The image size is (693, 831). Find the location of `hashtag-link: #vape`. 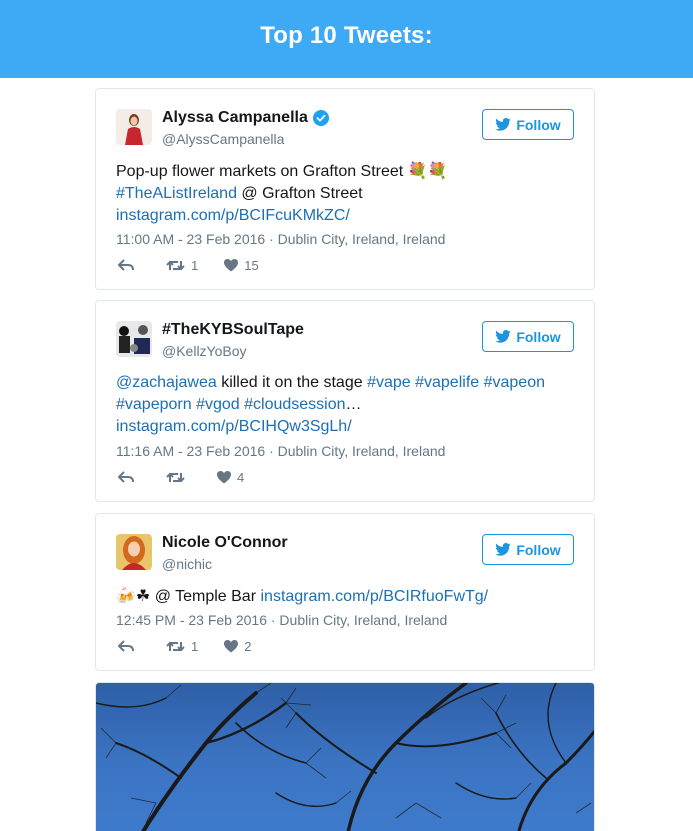

hashtag-link: #vape is located at coordinates (389, 382).